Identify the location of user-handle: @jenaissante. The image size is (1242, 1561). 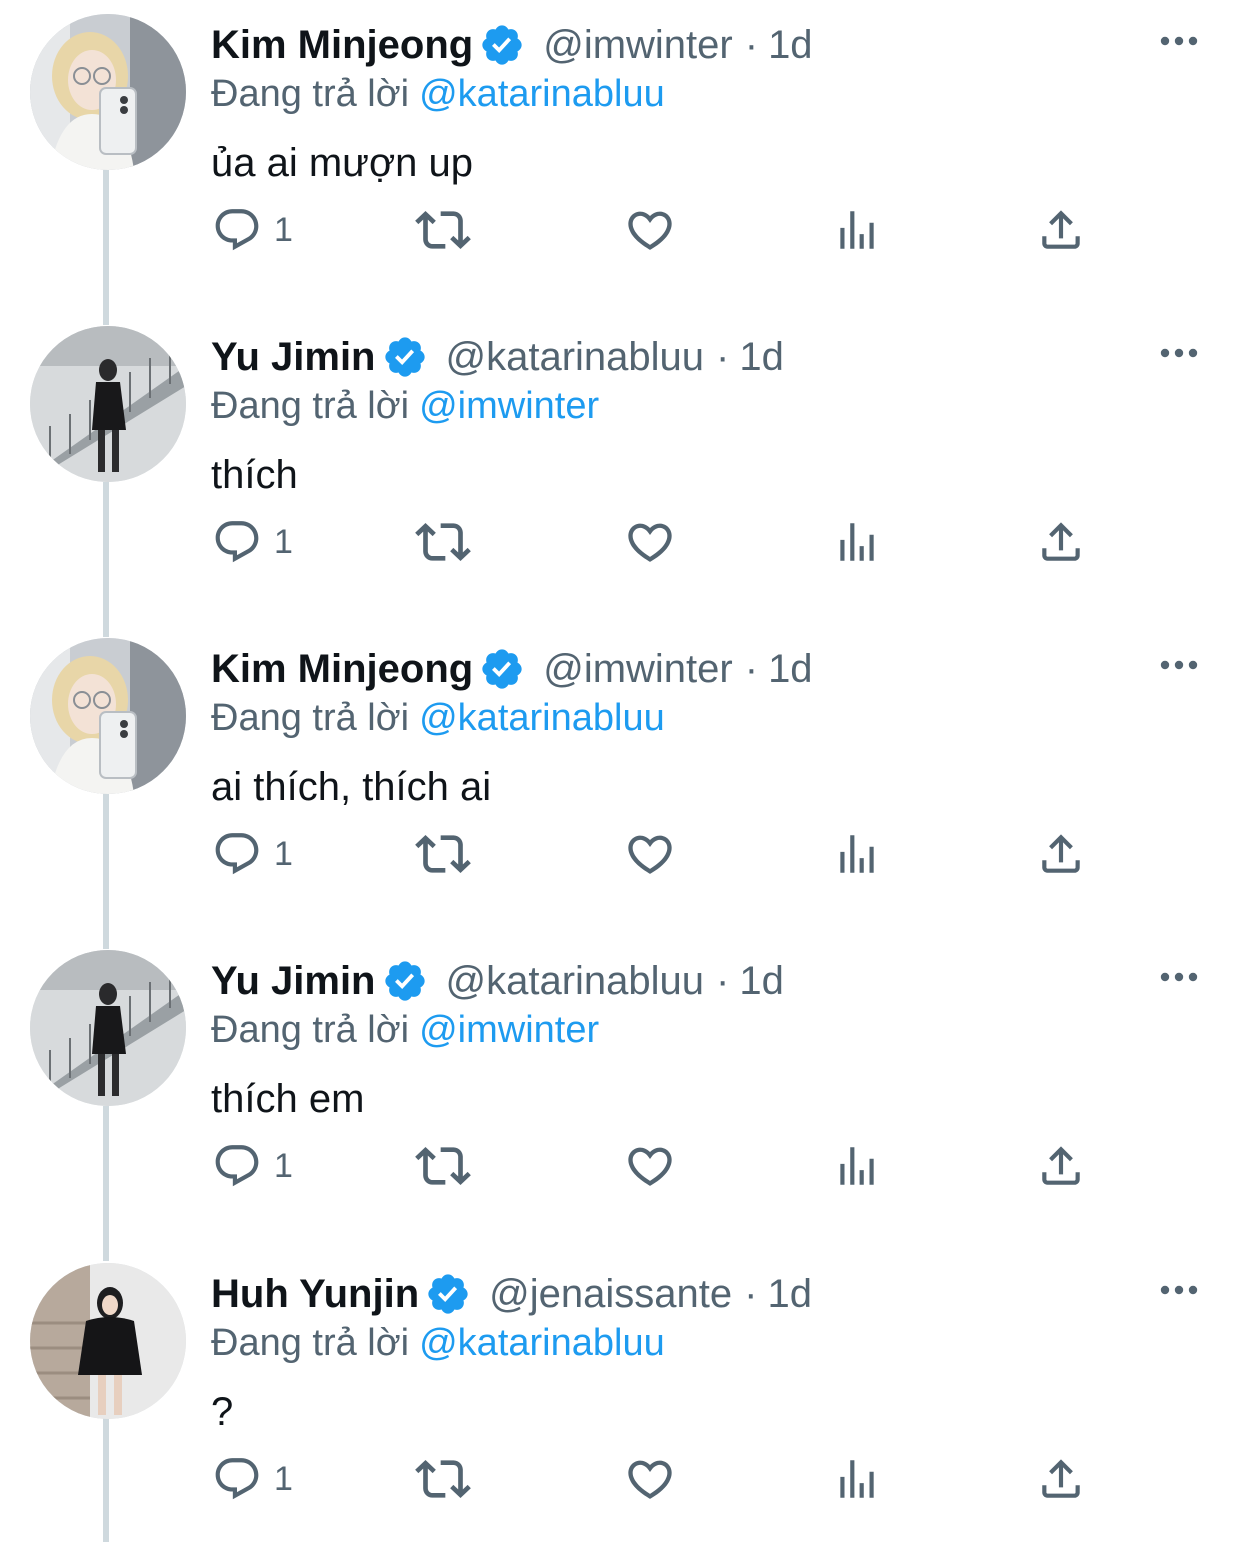
(610, 1294).